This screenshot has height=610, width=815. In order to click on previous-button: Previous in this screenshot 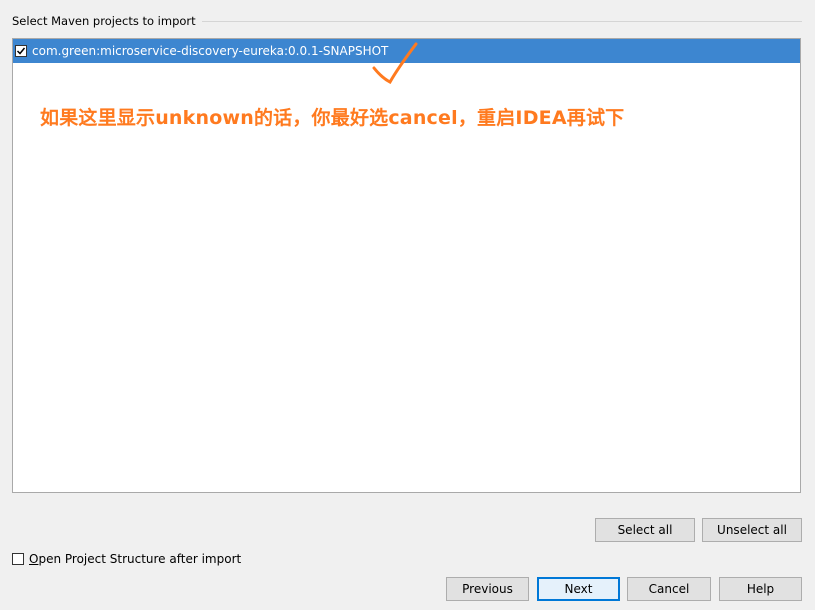, I will do `click(487, 589)`.